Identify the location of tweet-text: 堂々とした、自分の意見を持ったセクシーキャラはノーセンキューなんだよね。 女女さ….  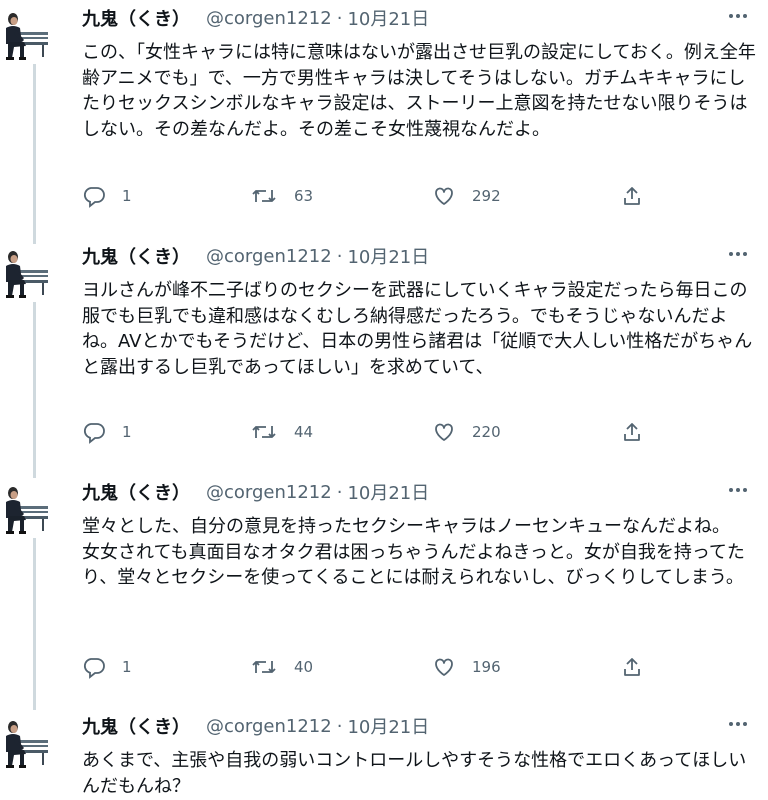
(413, 552).